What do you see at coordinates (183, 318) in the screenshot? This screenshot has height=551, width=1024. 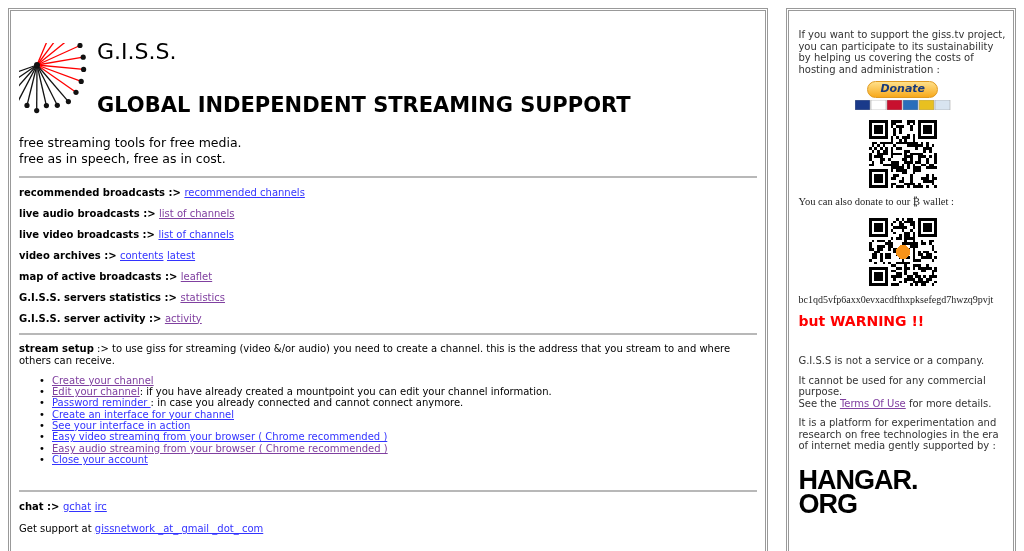 I see `link: activity` at bounding box center [183, 318].